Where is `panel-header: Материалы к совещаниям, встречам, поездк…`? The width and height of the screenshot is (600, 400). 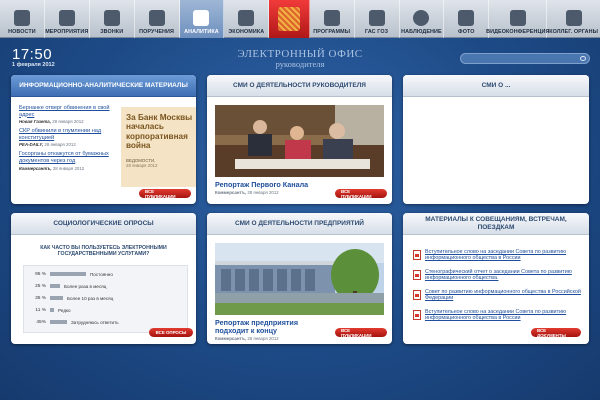
panel-header: Материалы к совещаниям, встречам, поездк… is located at coordinates (496, 224).